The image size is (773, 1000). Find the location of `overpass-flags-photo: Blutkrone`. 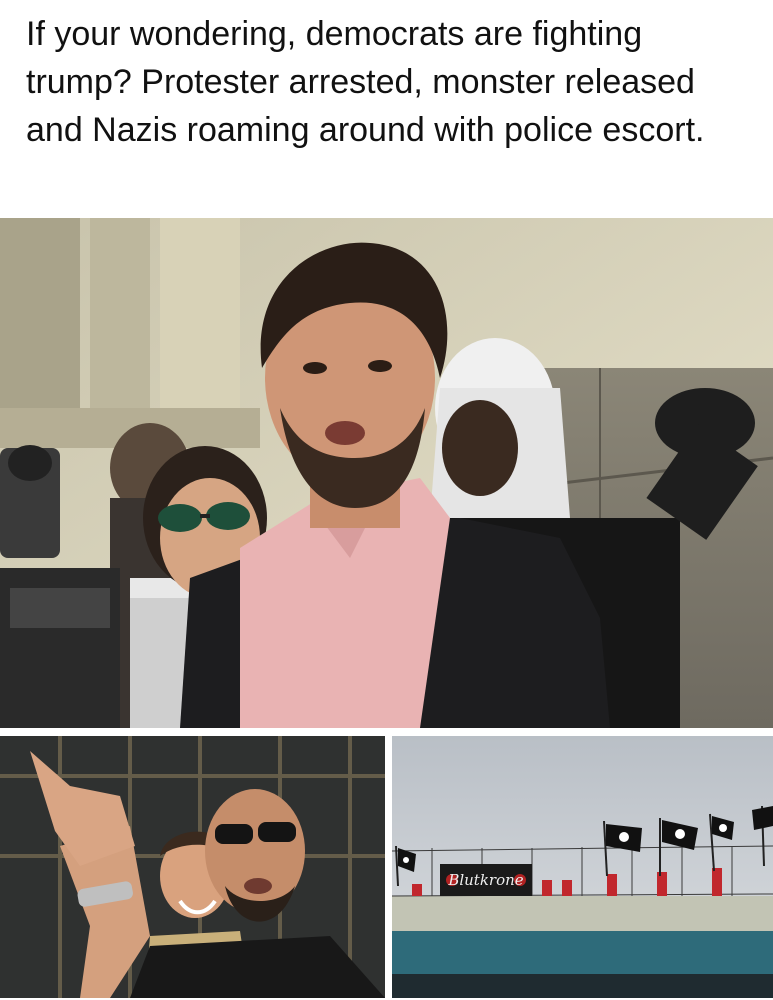

overpass-flags-photo: Blutkrone is located at coordinates (582, 867).